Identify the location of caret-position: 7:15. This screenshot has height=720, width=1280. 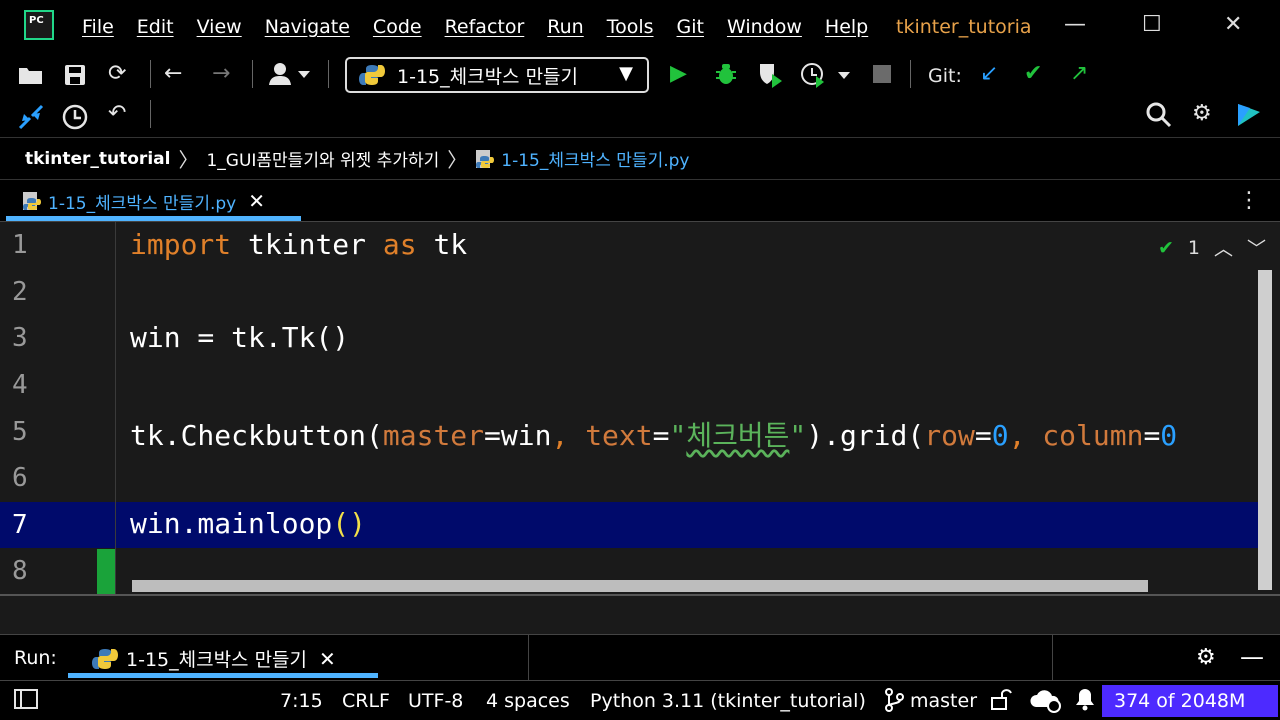
(301, 701).